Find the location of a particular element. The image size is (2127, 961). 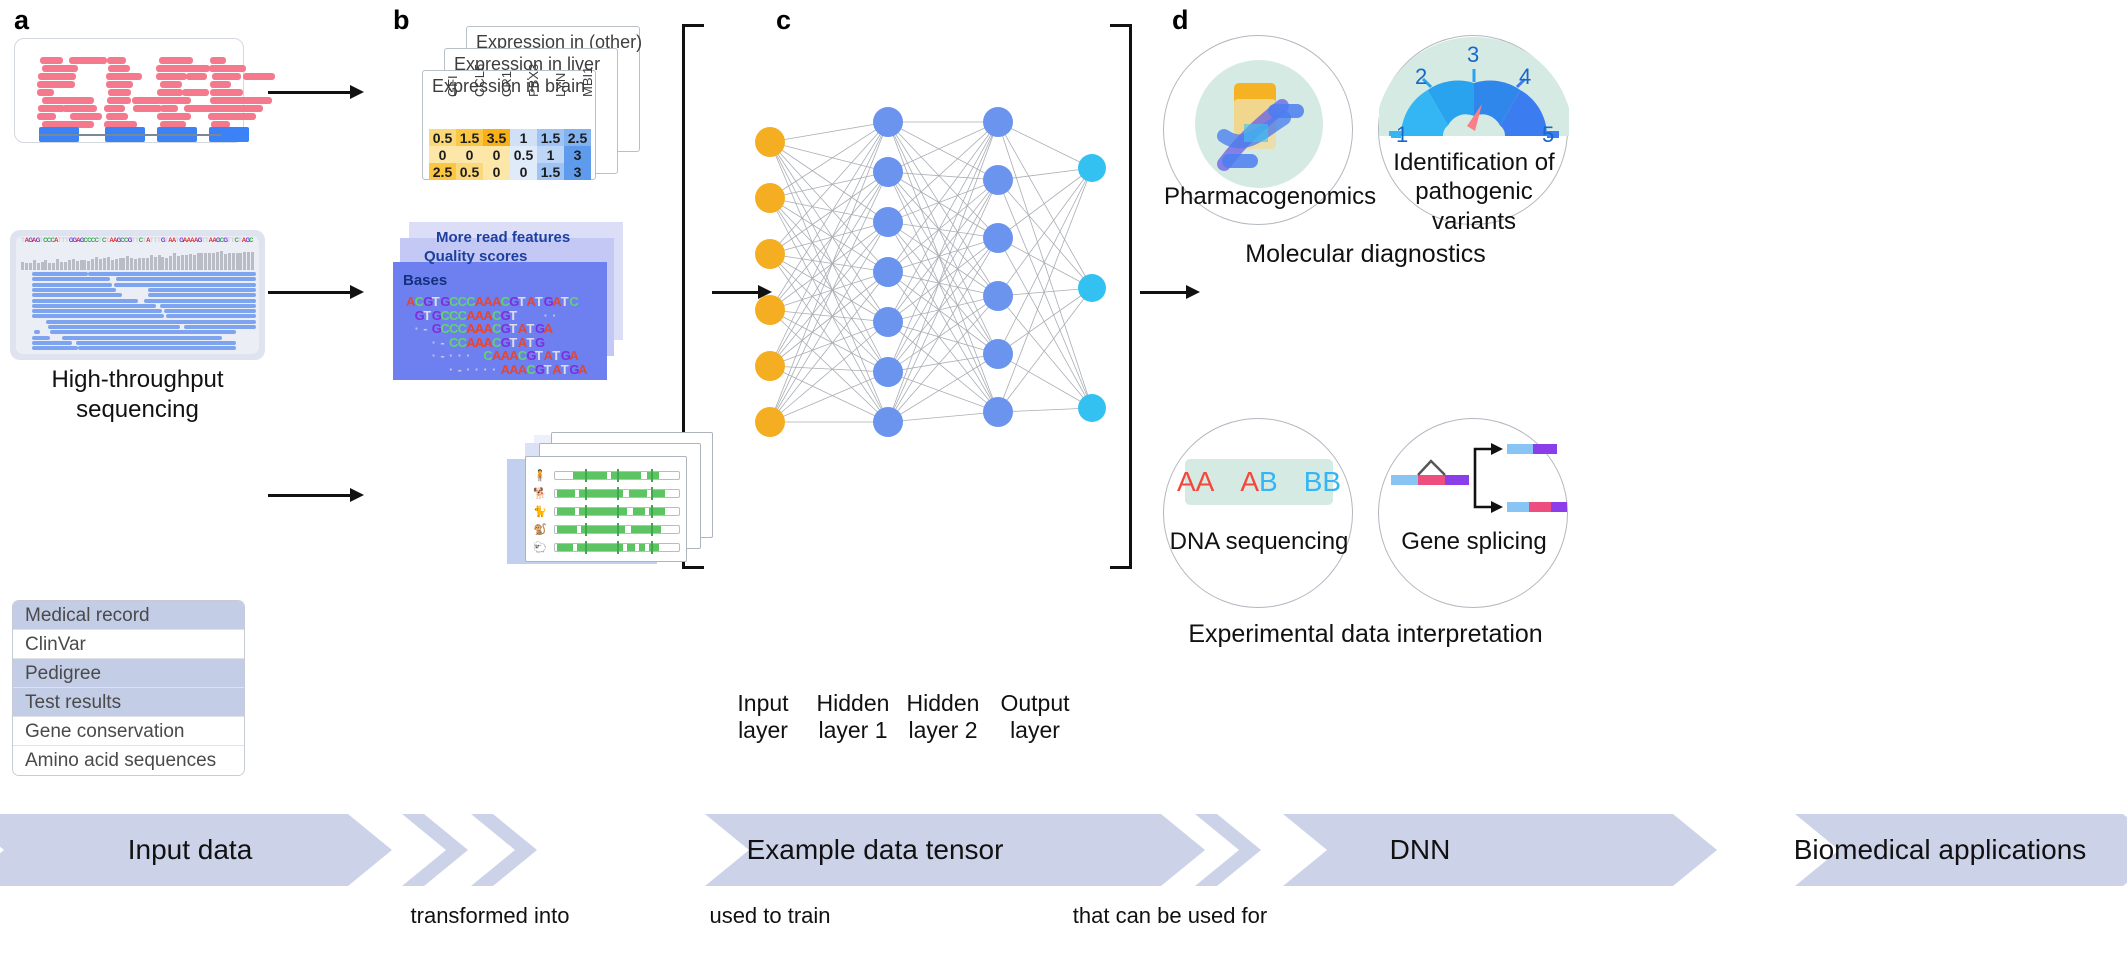

label-pathogenic-line1: Identification of is located at coordinates (1474, 162).